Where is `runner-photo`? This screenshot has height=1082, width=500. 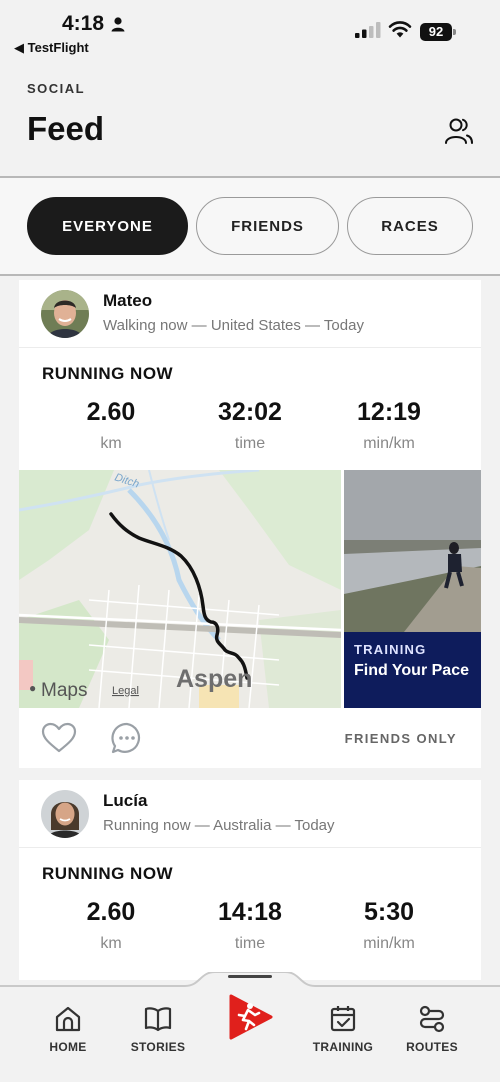
runner-photo is located at coordinates (412, 551).